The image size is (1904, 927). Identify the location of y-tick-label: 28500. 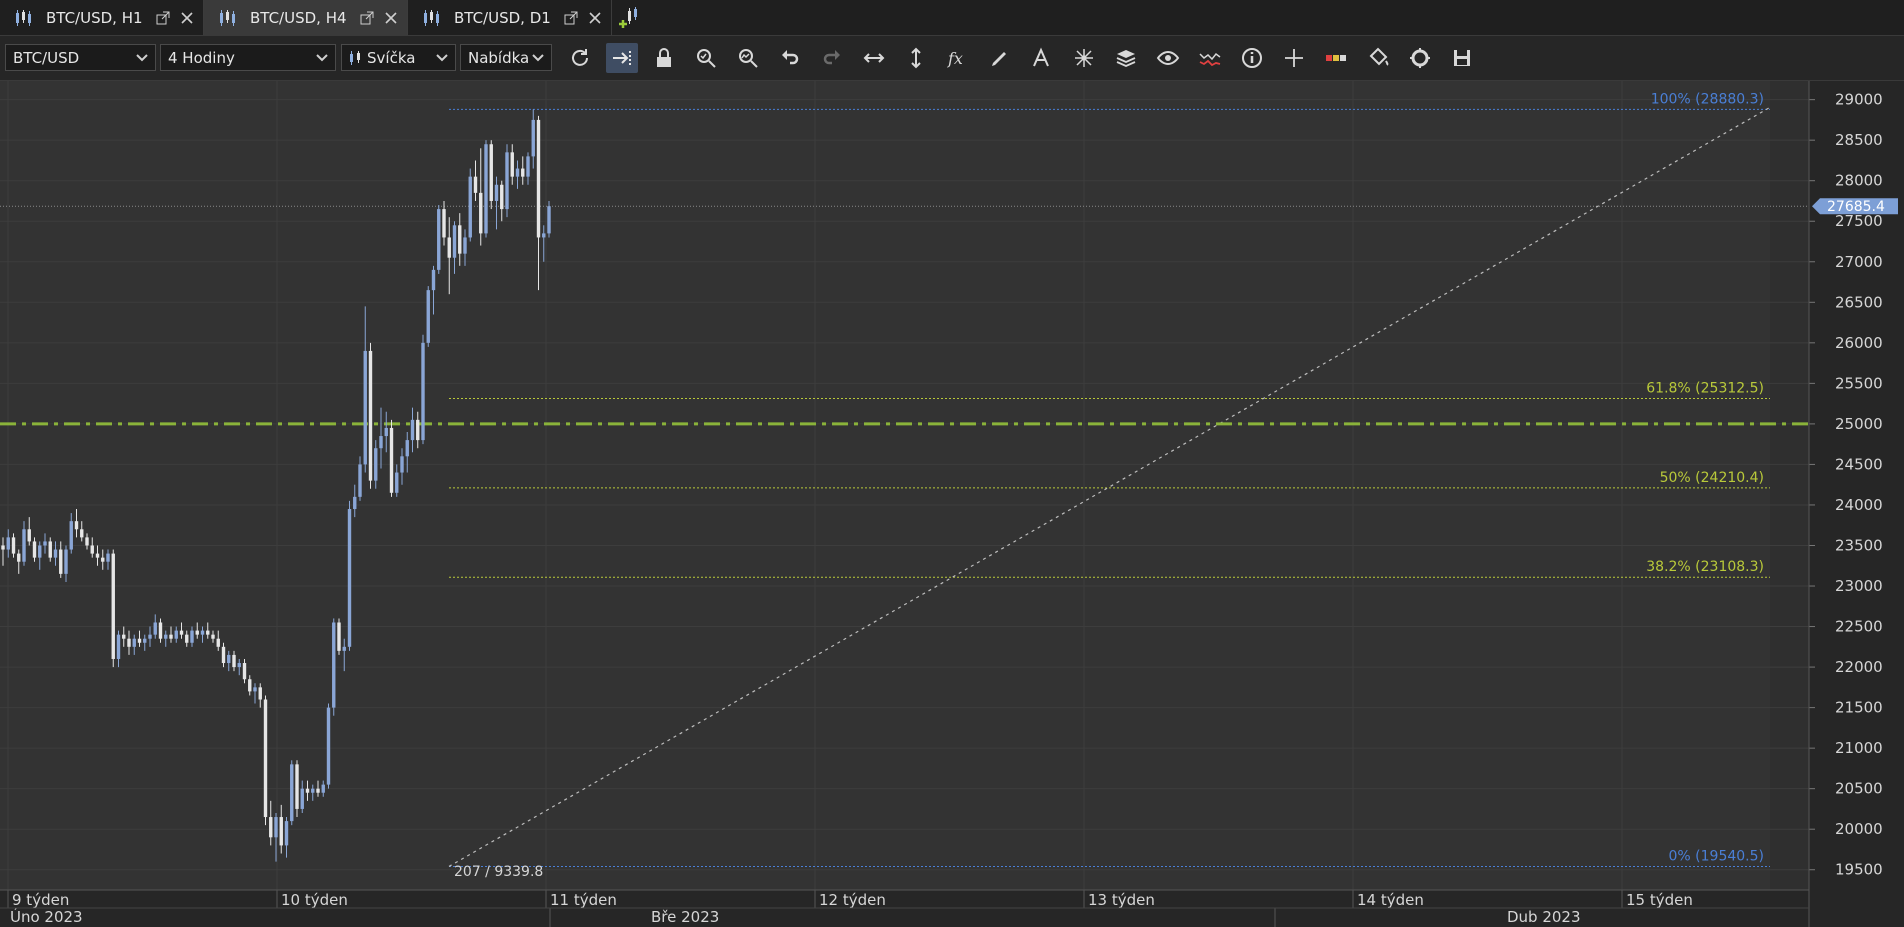
(1859, 140).